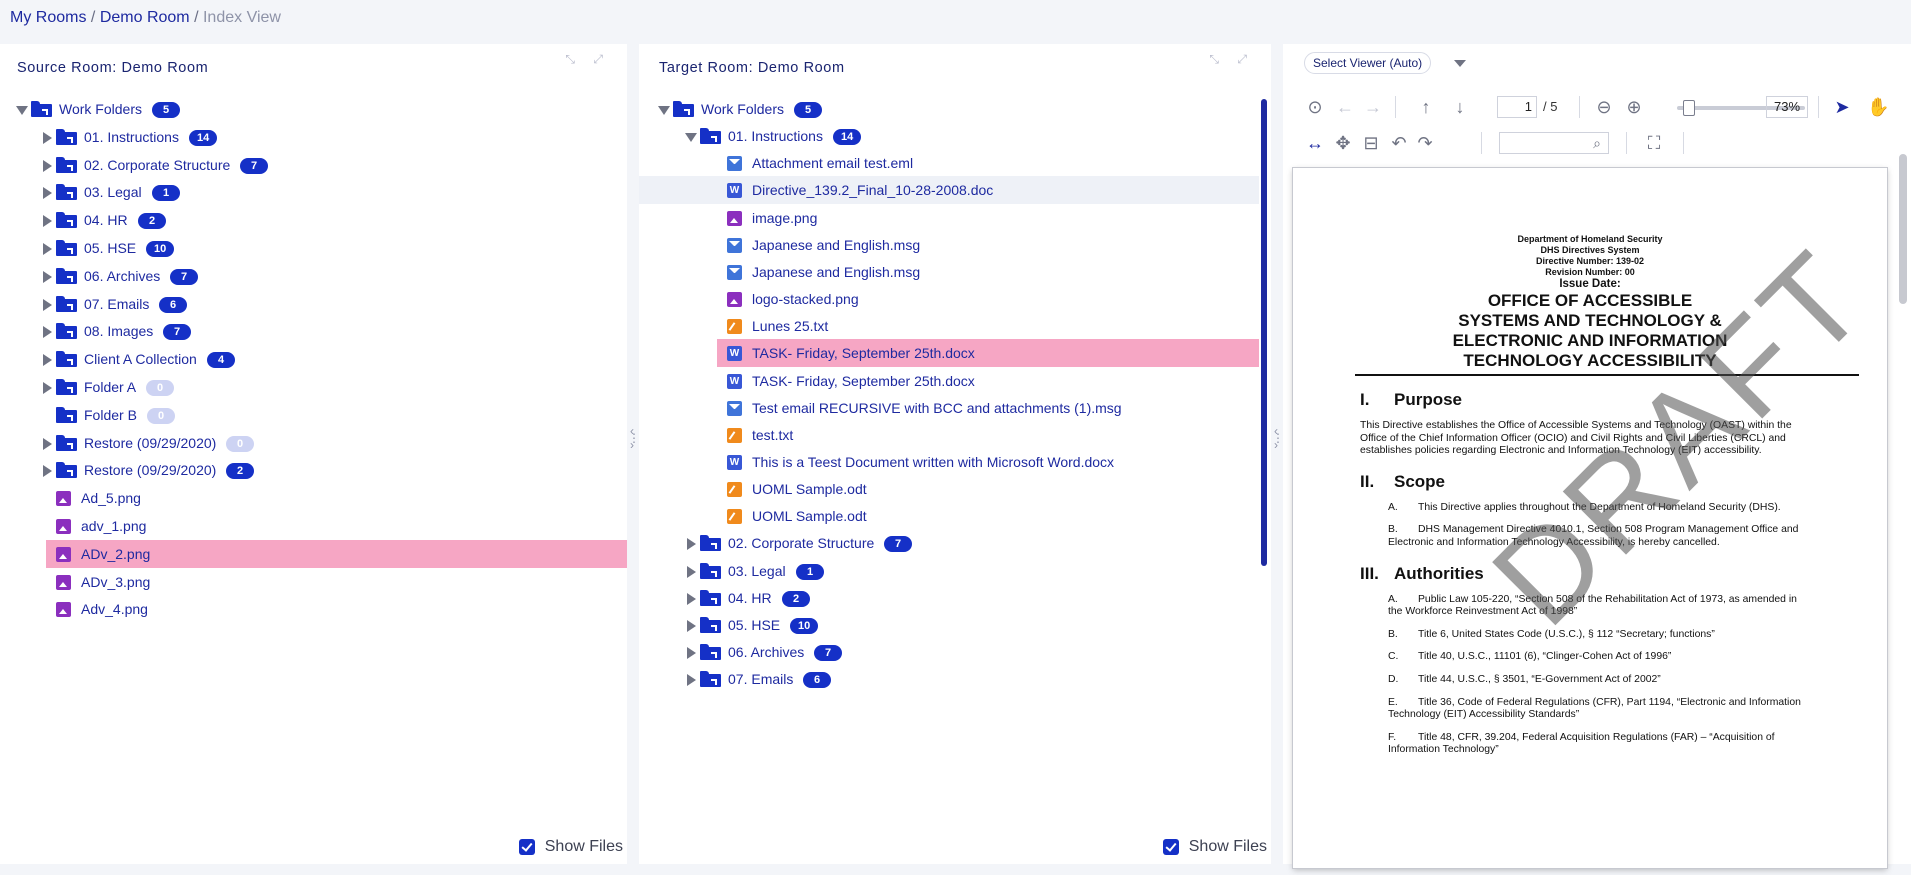 The width and height of the screenshot is (1911, 875). Describe the element at coordinates (115, 582) in the screenshot. I see `tree-item-label: ADv_3.png` at that location.